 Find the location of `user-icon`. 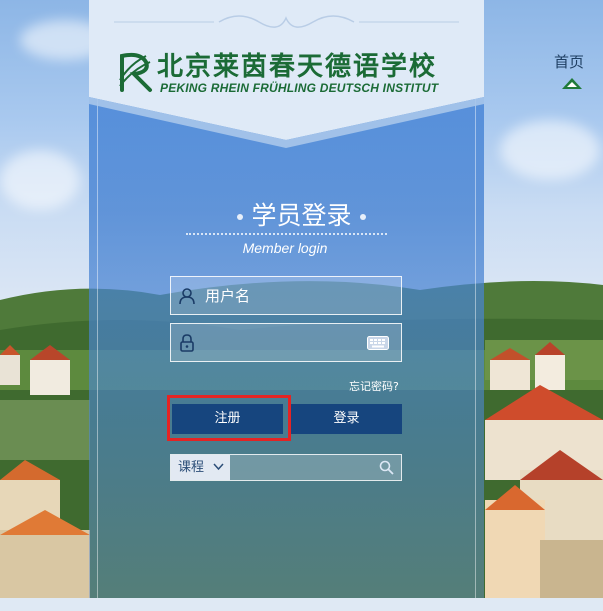

user-icon is located at coordinates (187, 296).